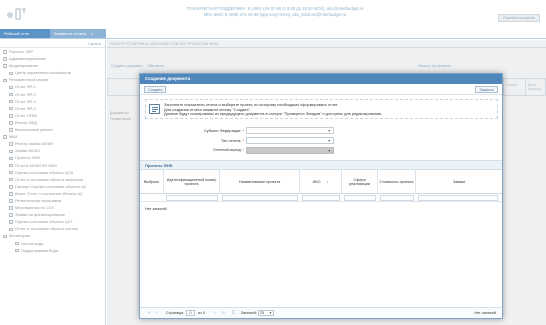 The image size is (546, 325). What do you see at coordinates (52, 65) in the screenshot?
I see `sidebar-item: Моделирование` at bounding box center [52, 65].